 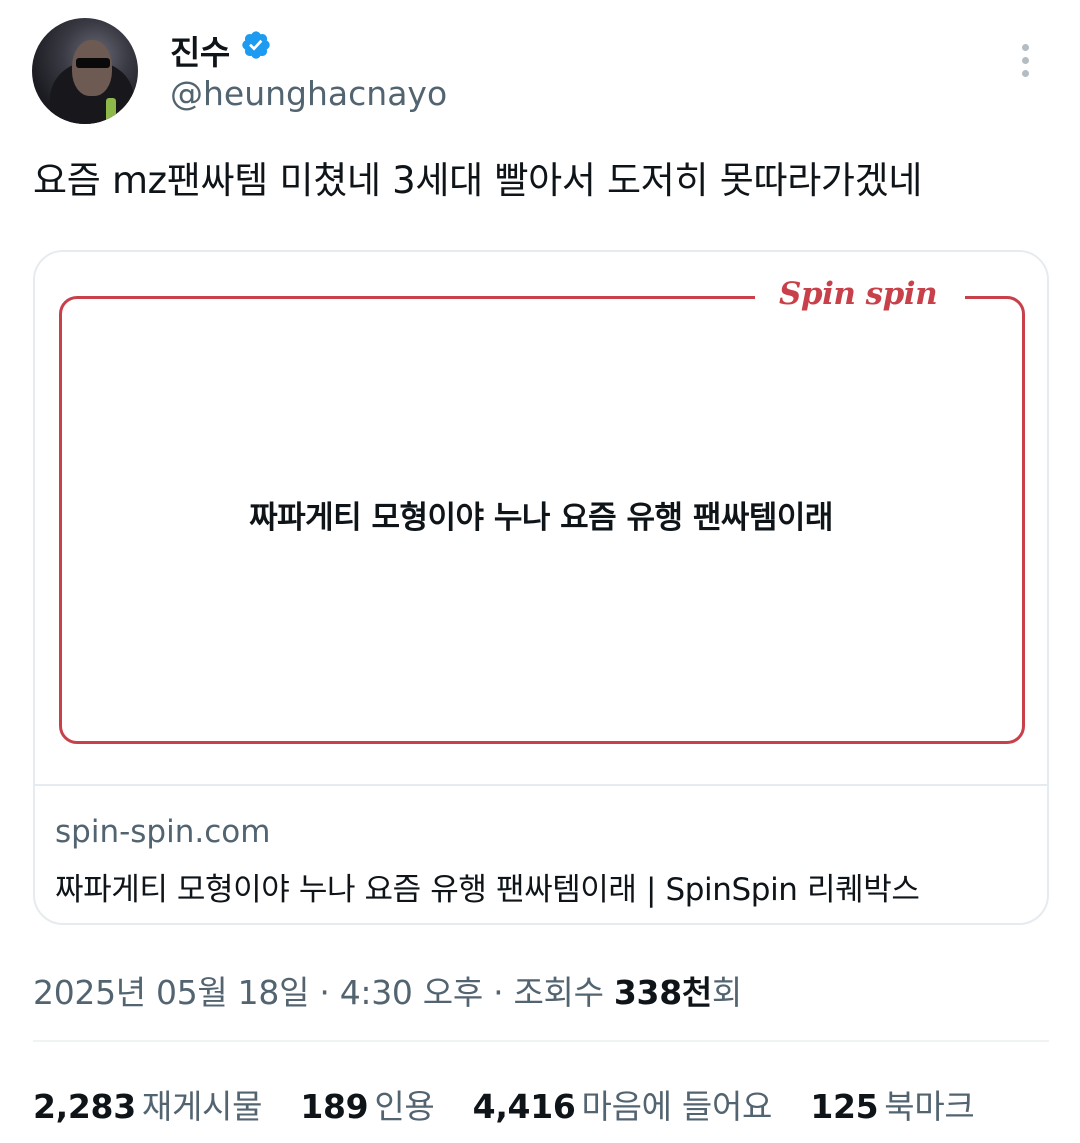 What do you see at coordinates (171, 992) in the screenshot?
I see `tweet-date: 2025년 05월 18일` at bounding box center [171, 992].